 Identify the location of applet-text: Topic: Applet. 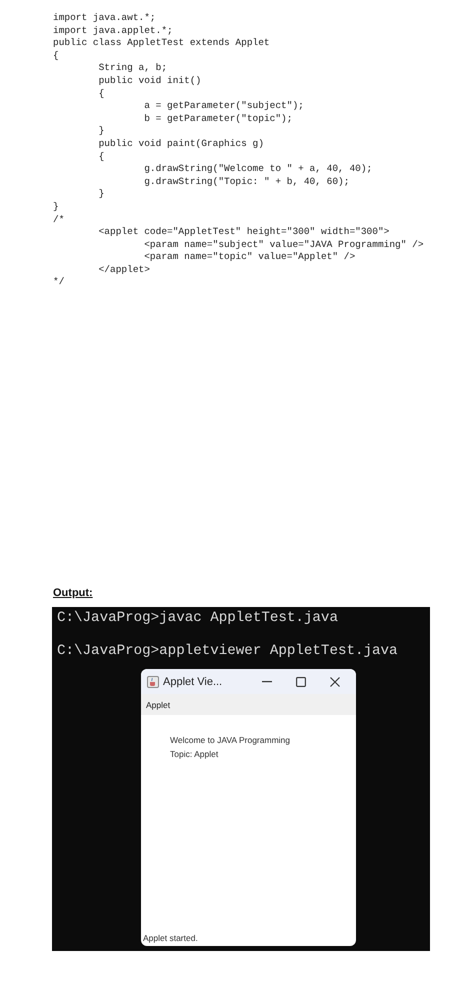
(194, 755).